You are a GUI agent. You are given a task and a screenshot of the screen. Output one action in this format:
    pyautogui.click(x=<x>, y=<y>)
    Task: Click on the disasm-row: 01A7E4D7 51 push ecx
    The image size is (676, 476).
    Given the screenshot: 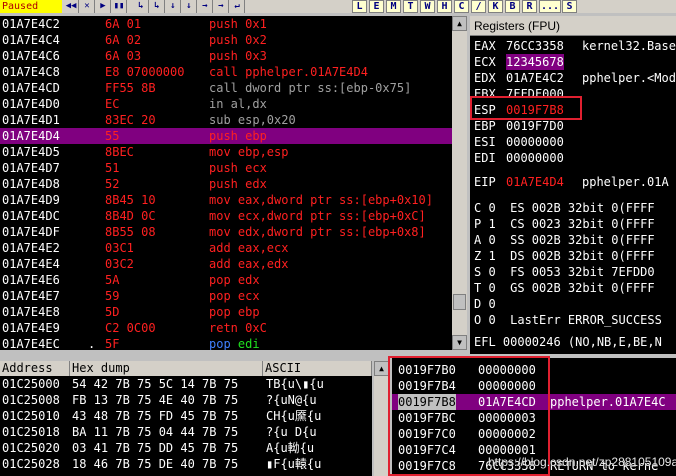 What is the action you would take?
    pyautogui.click(x=226, y=168)
    